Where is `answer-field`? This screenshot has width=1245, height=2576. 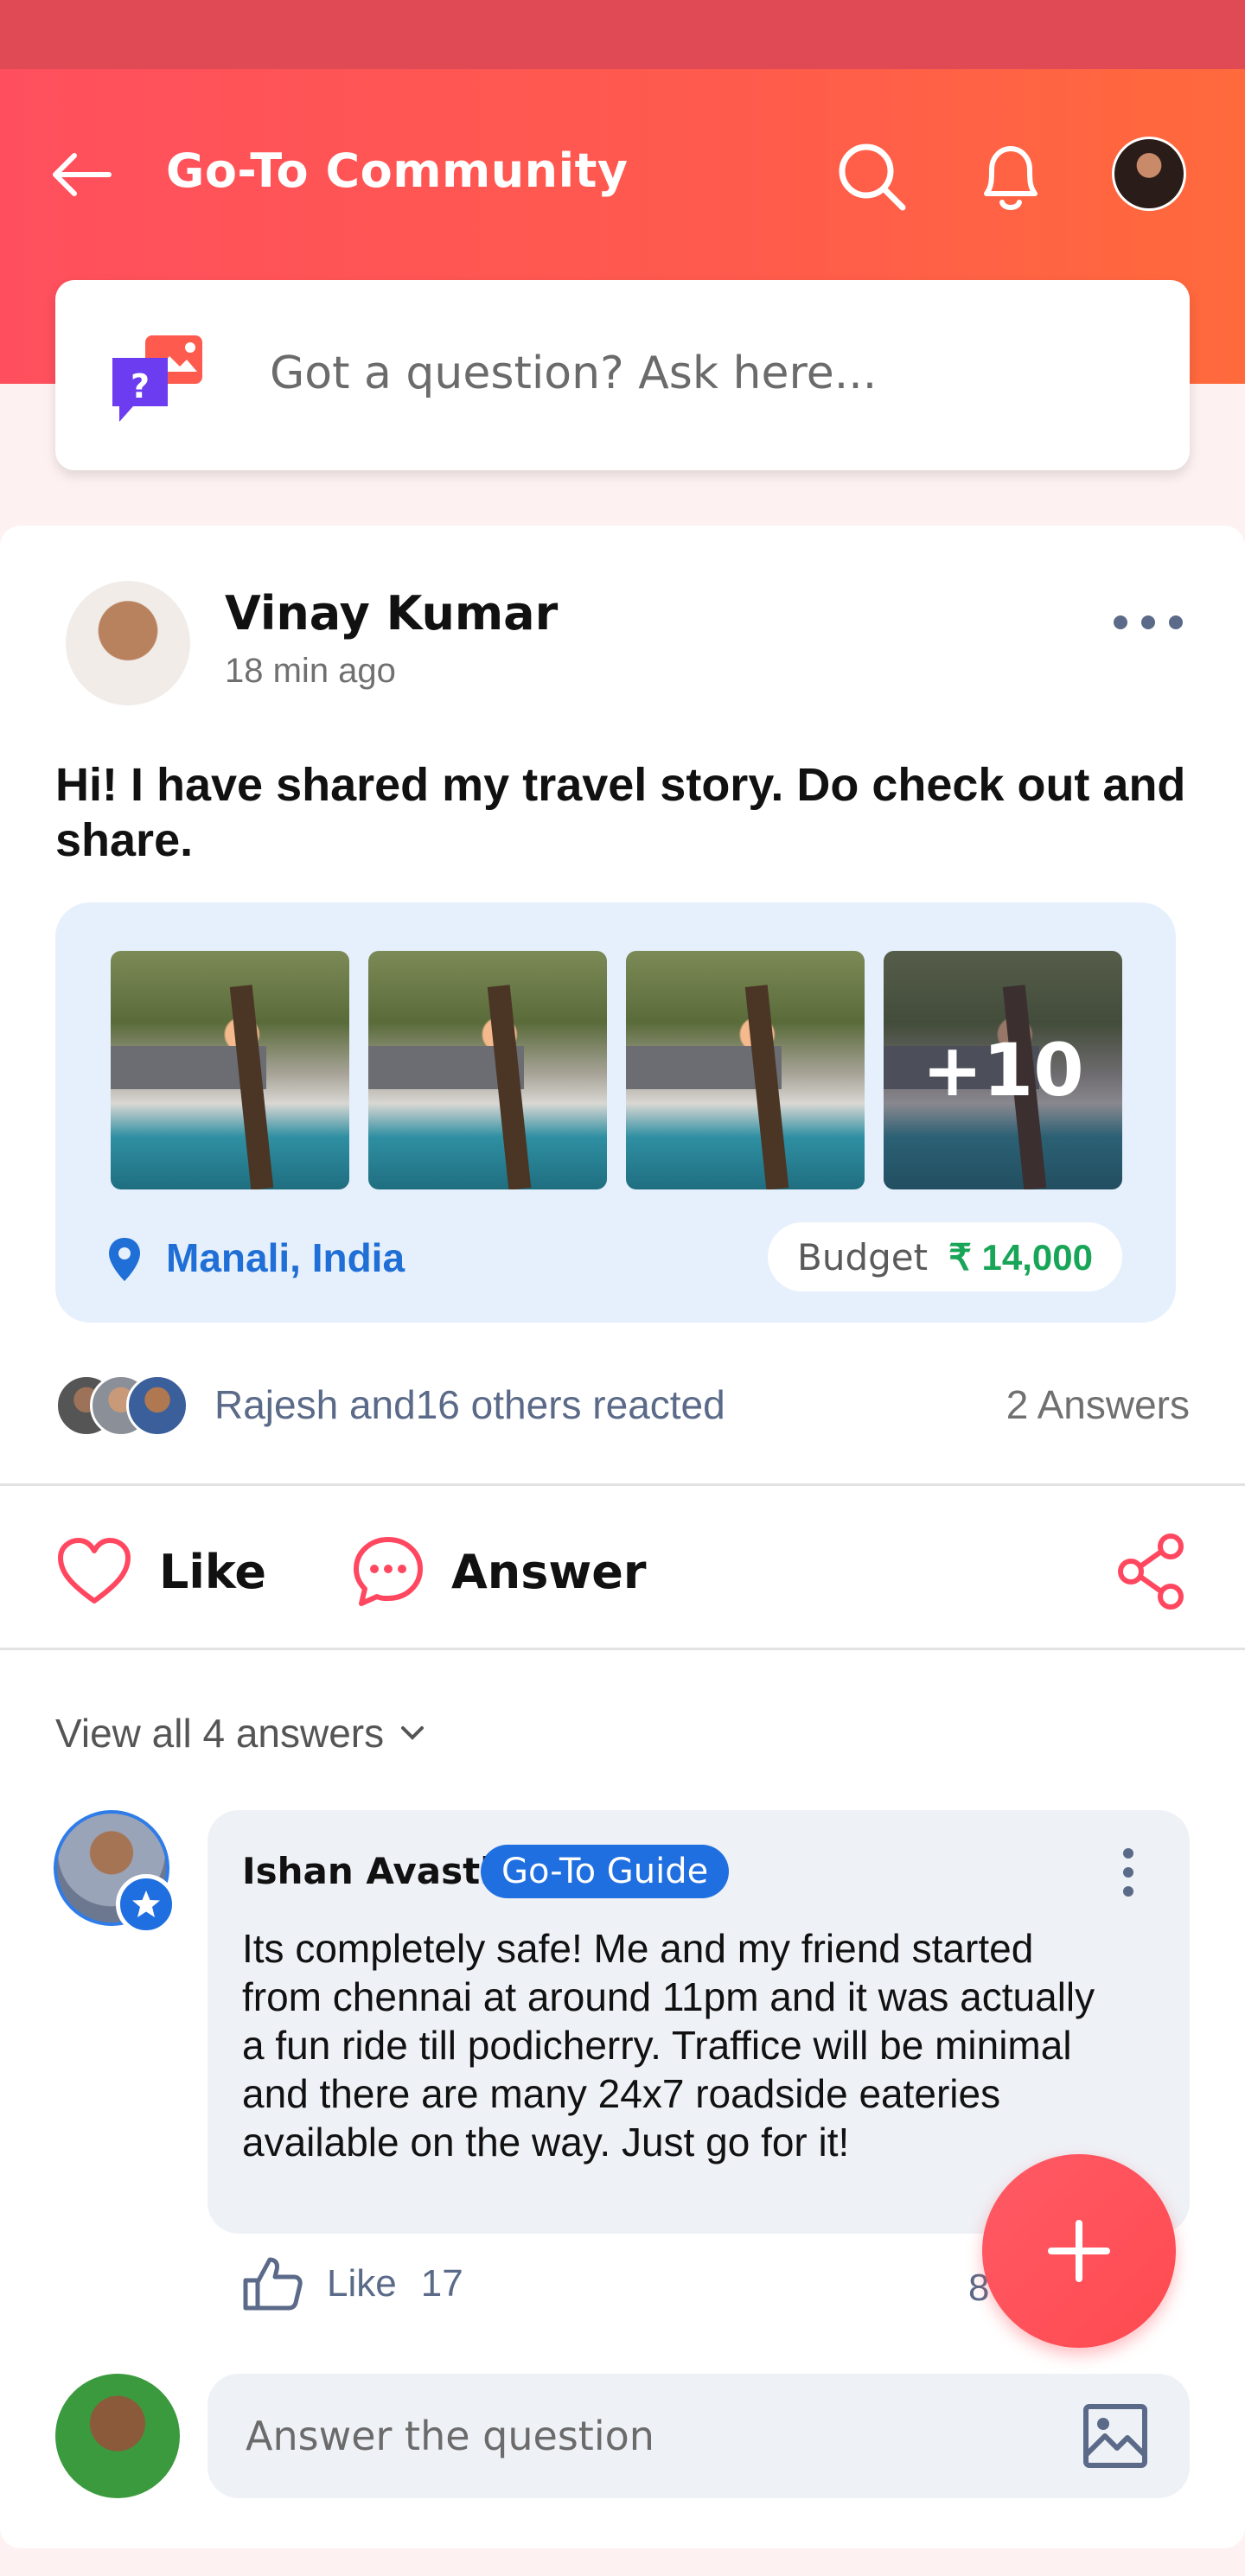
answer-field is located at coordinates (699, 2436).